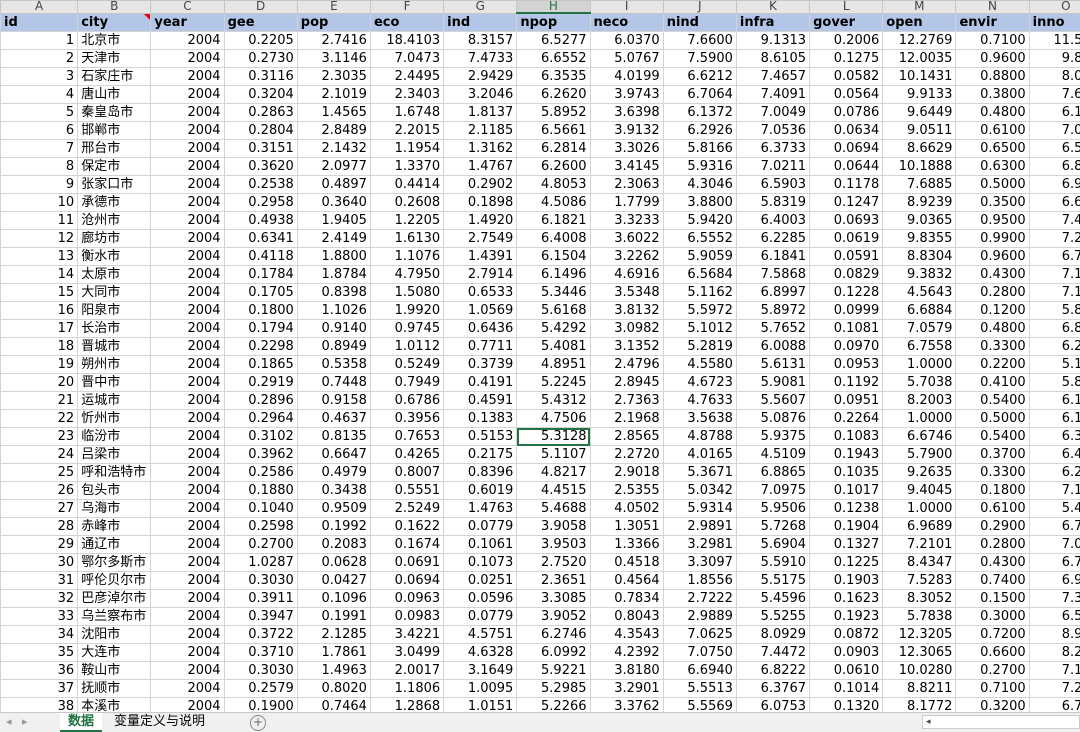 This screenshot has height=732, width=1080. I want to click on cell-npop: 6.1821, so click(553, 220).